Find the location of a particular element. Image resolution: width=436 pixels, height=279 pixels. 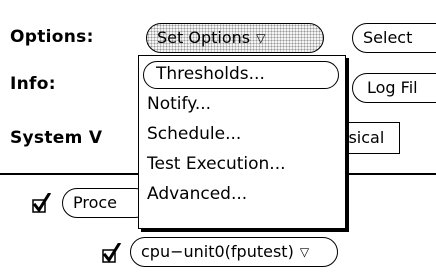

cpu-unit-label: cpu−unit0(fputest) is located at coordinates (217, 251).